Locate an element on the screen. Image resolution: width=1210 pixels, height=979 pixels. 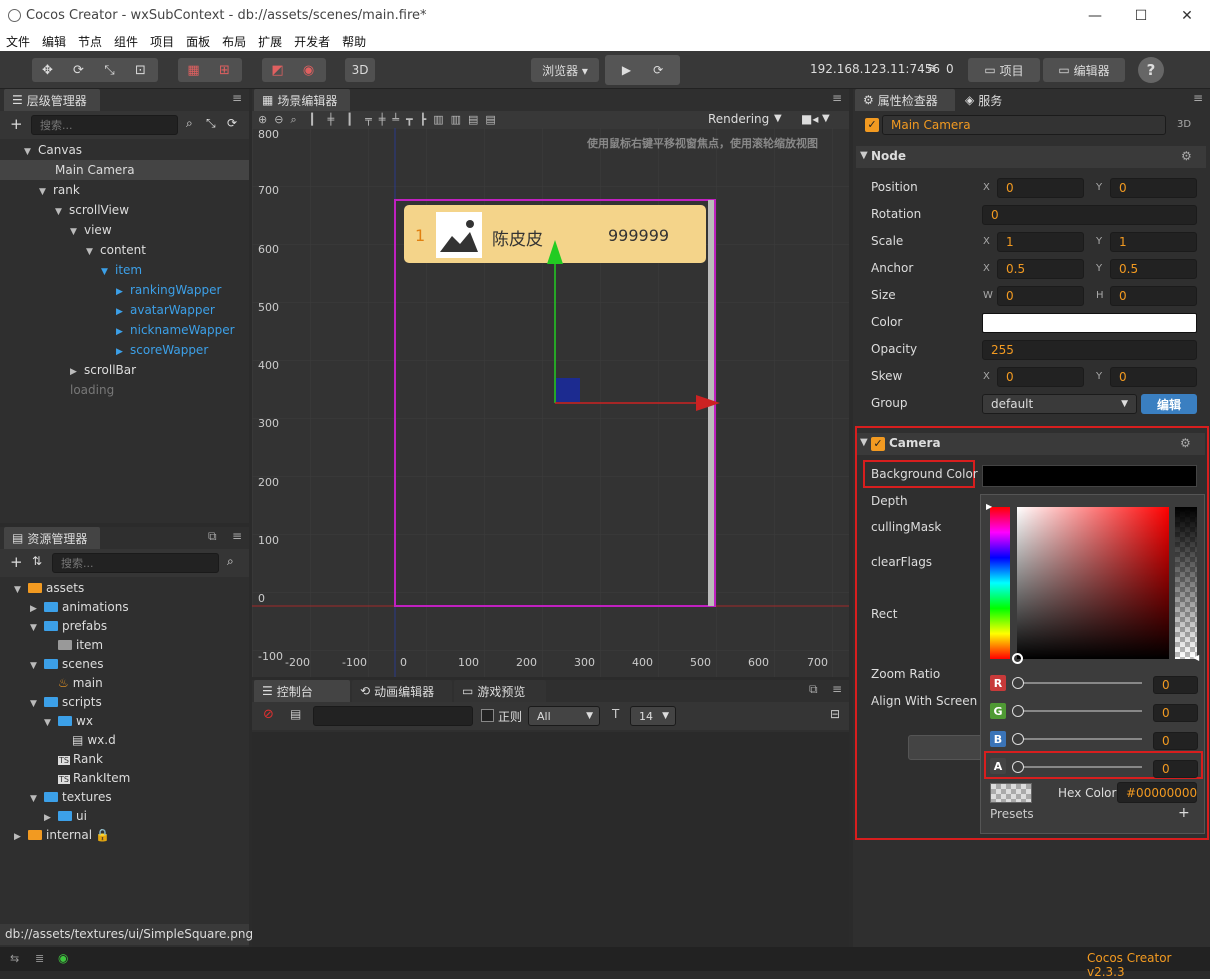
camera-enabled-checkbox: ✓ is located at coordinates (878, 444).